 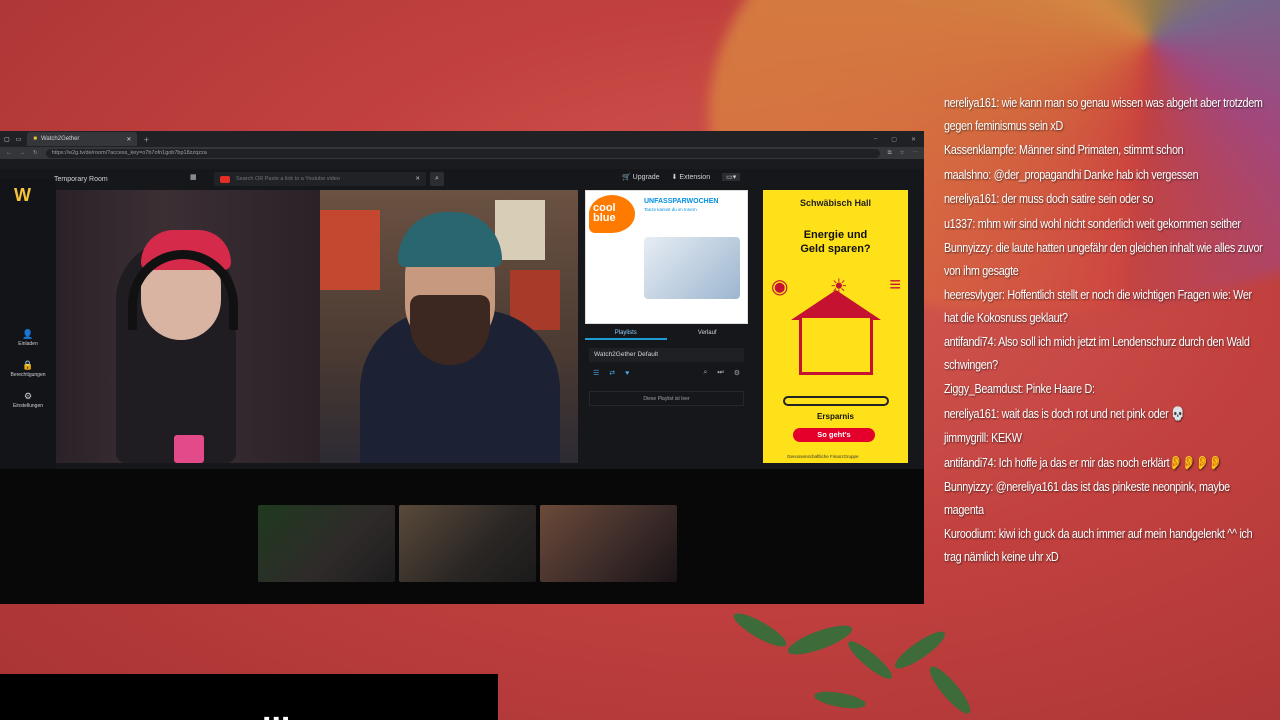 I want to click on chat-username: heeresvlyger, so click(x=973, y=294).